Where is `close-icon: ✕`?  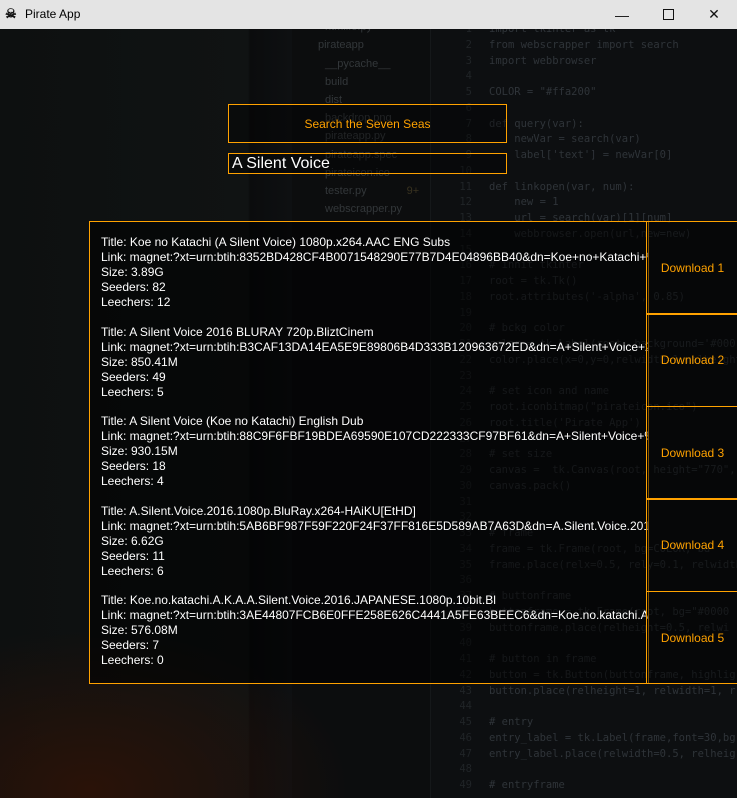 close-icon: ✕ is located at coordinates (714, 14).